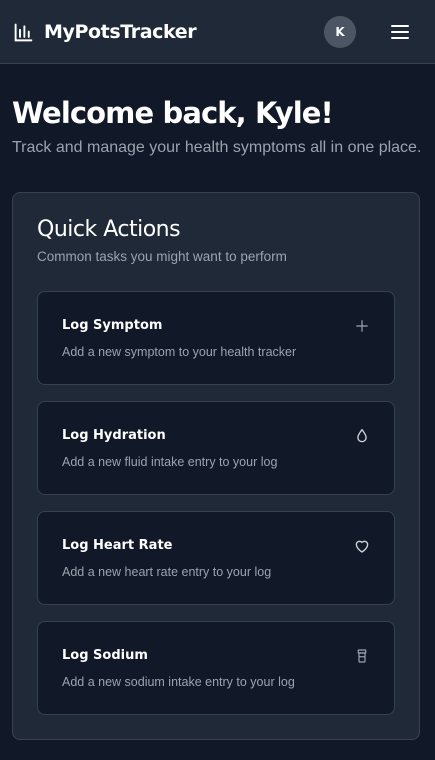 This screenshot has height=760, width=435. I want to click on hamburger-menu-icon, so click(400, 32).